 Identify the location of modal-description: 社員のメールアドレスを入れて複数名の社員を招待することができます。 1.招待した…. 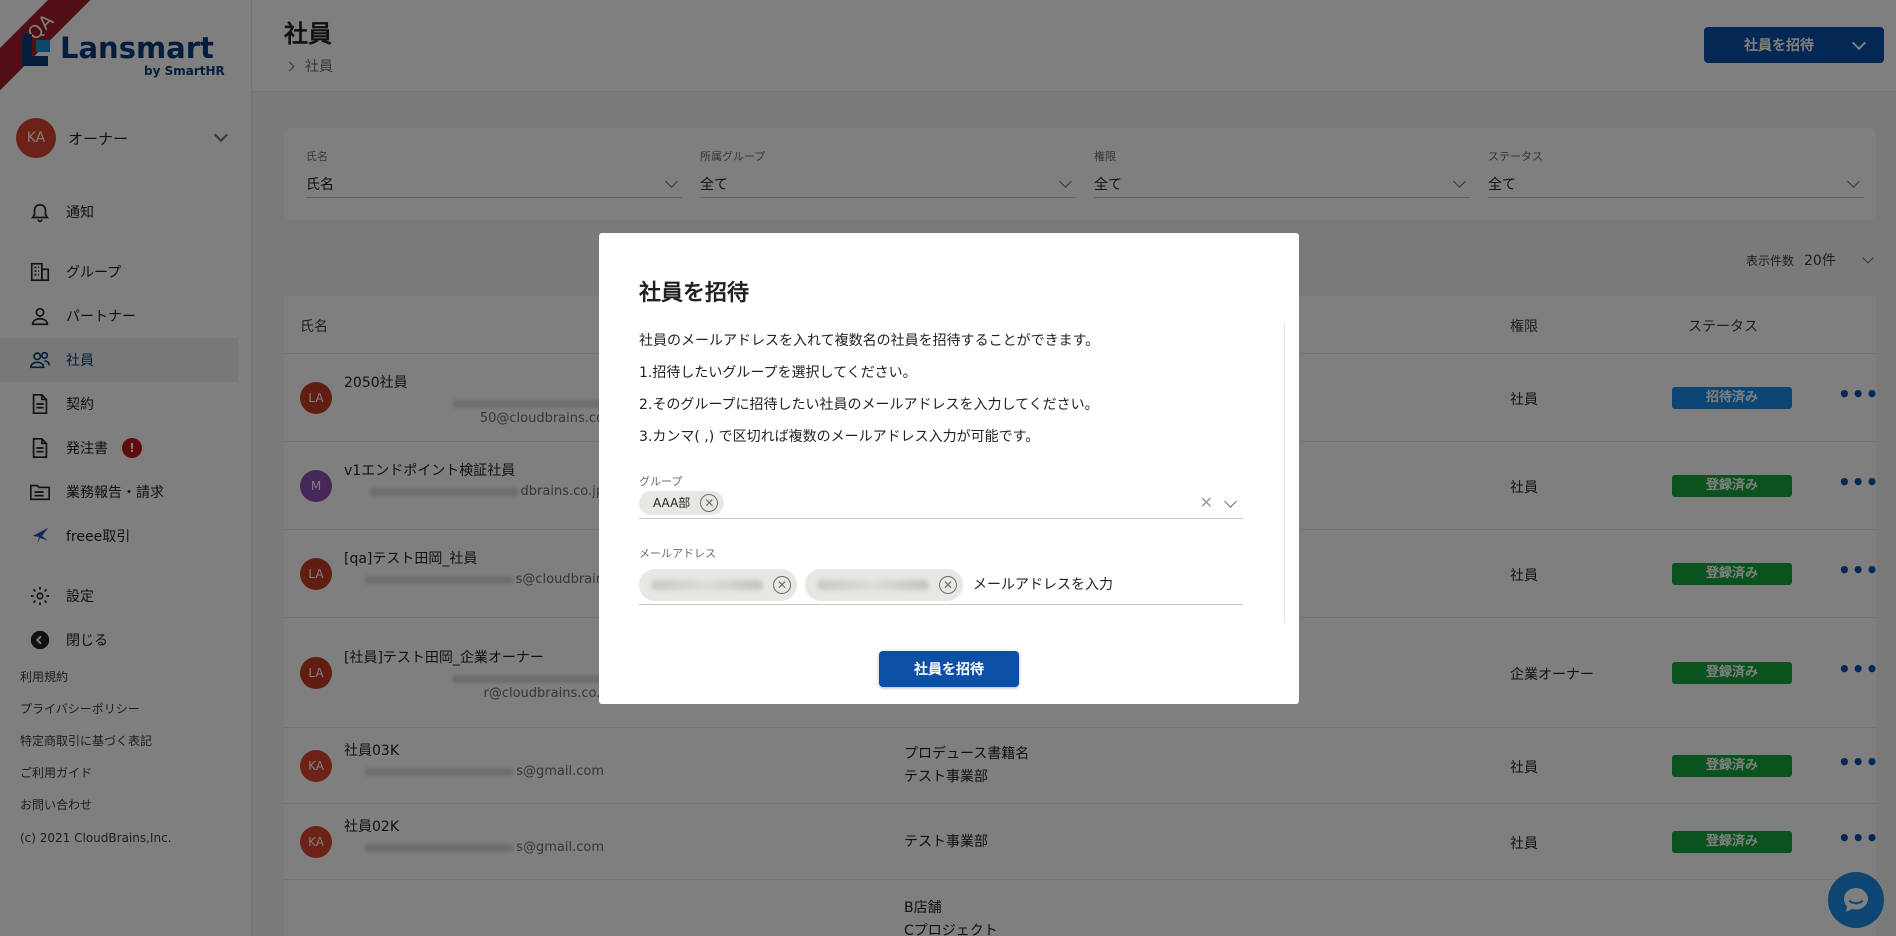
(949, 389).